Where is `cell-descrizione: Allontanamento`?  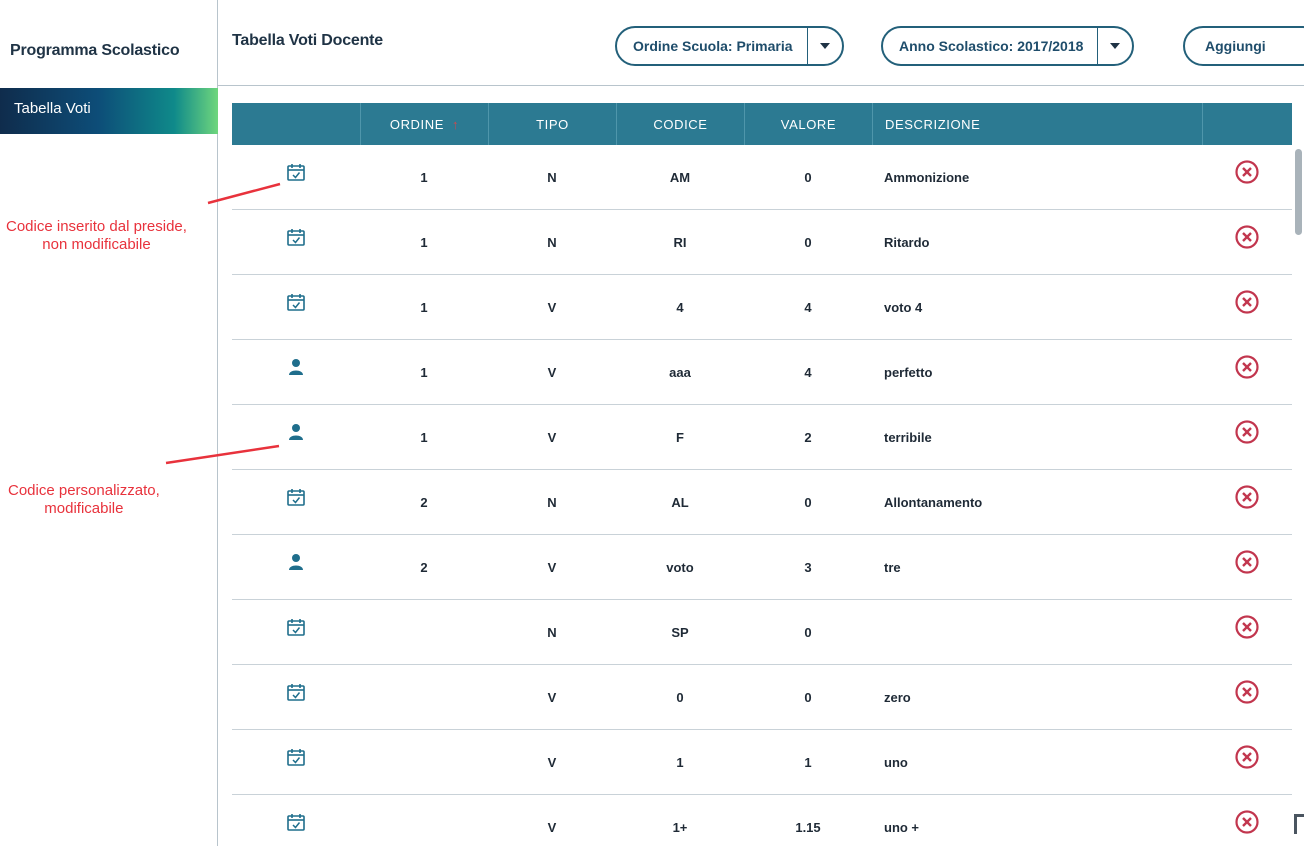
cell-descrizione: Allontanamento is located at coordinates (933, 502).